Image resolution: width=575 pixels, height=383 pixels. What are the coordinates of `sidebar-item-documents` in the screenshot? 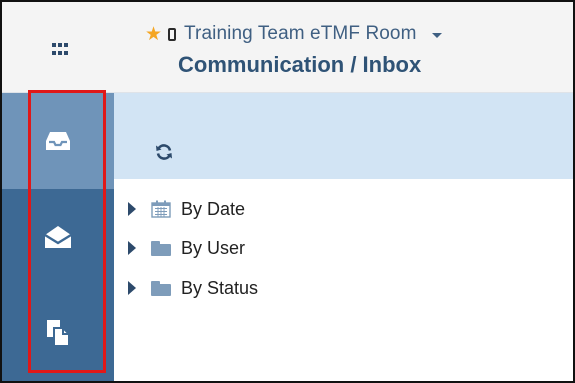 It's located at (58, 333).